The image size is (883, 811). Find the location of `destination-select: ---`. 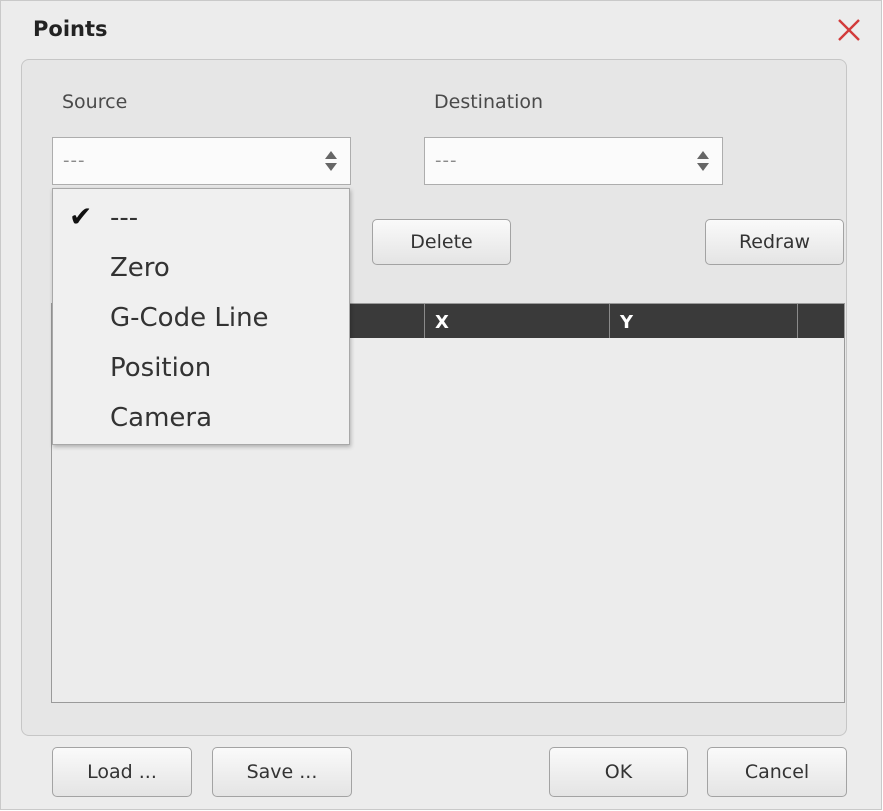

destination-select: --- is located at coordinates (573, 161).